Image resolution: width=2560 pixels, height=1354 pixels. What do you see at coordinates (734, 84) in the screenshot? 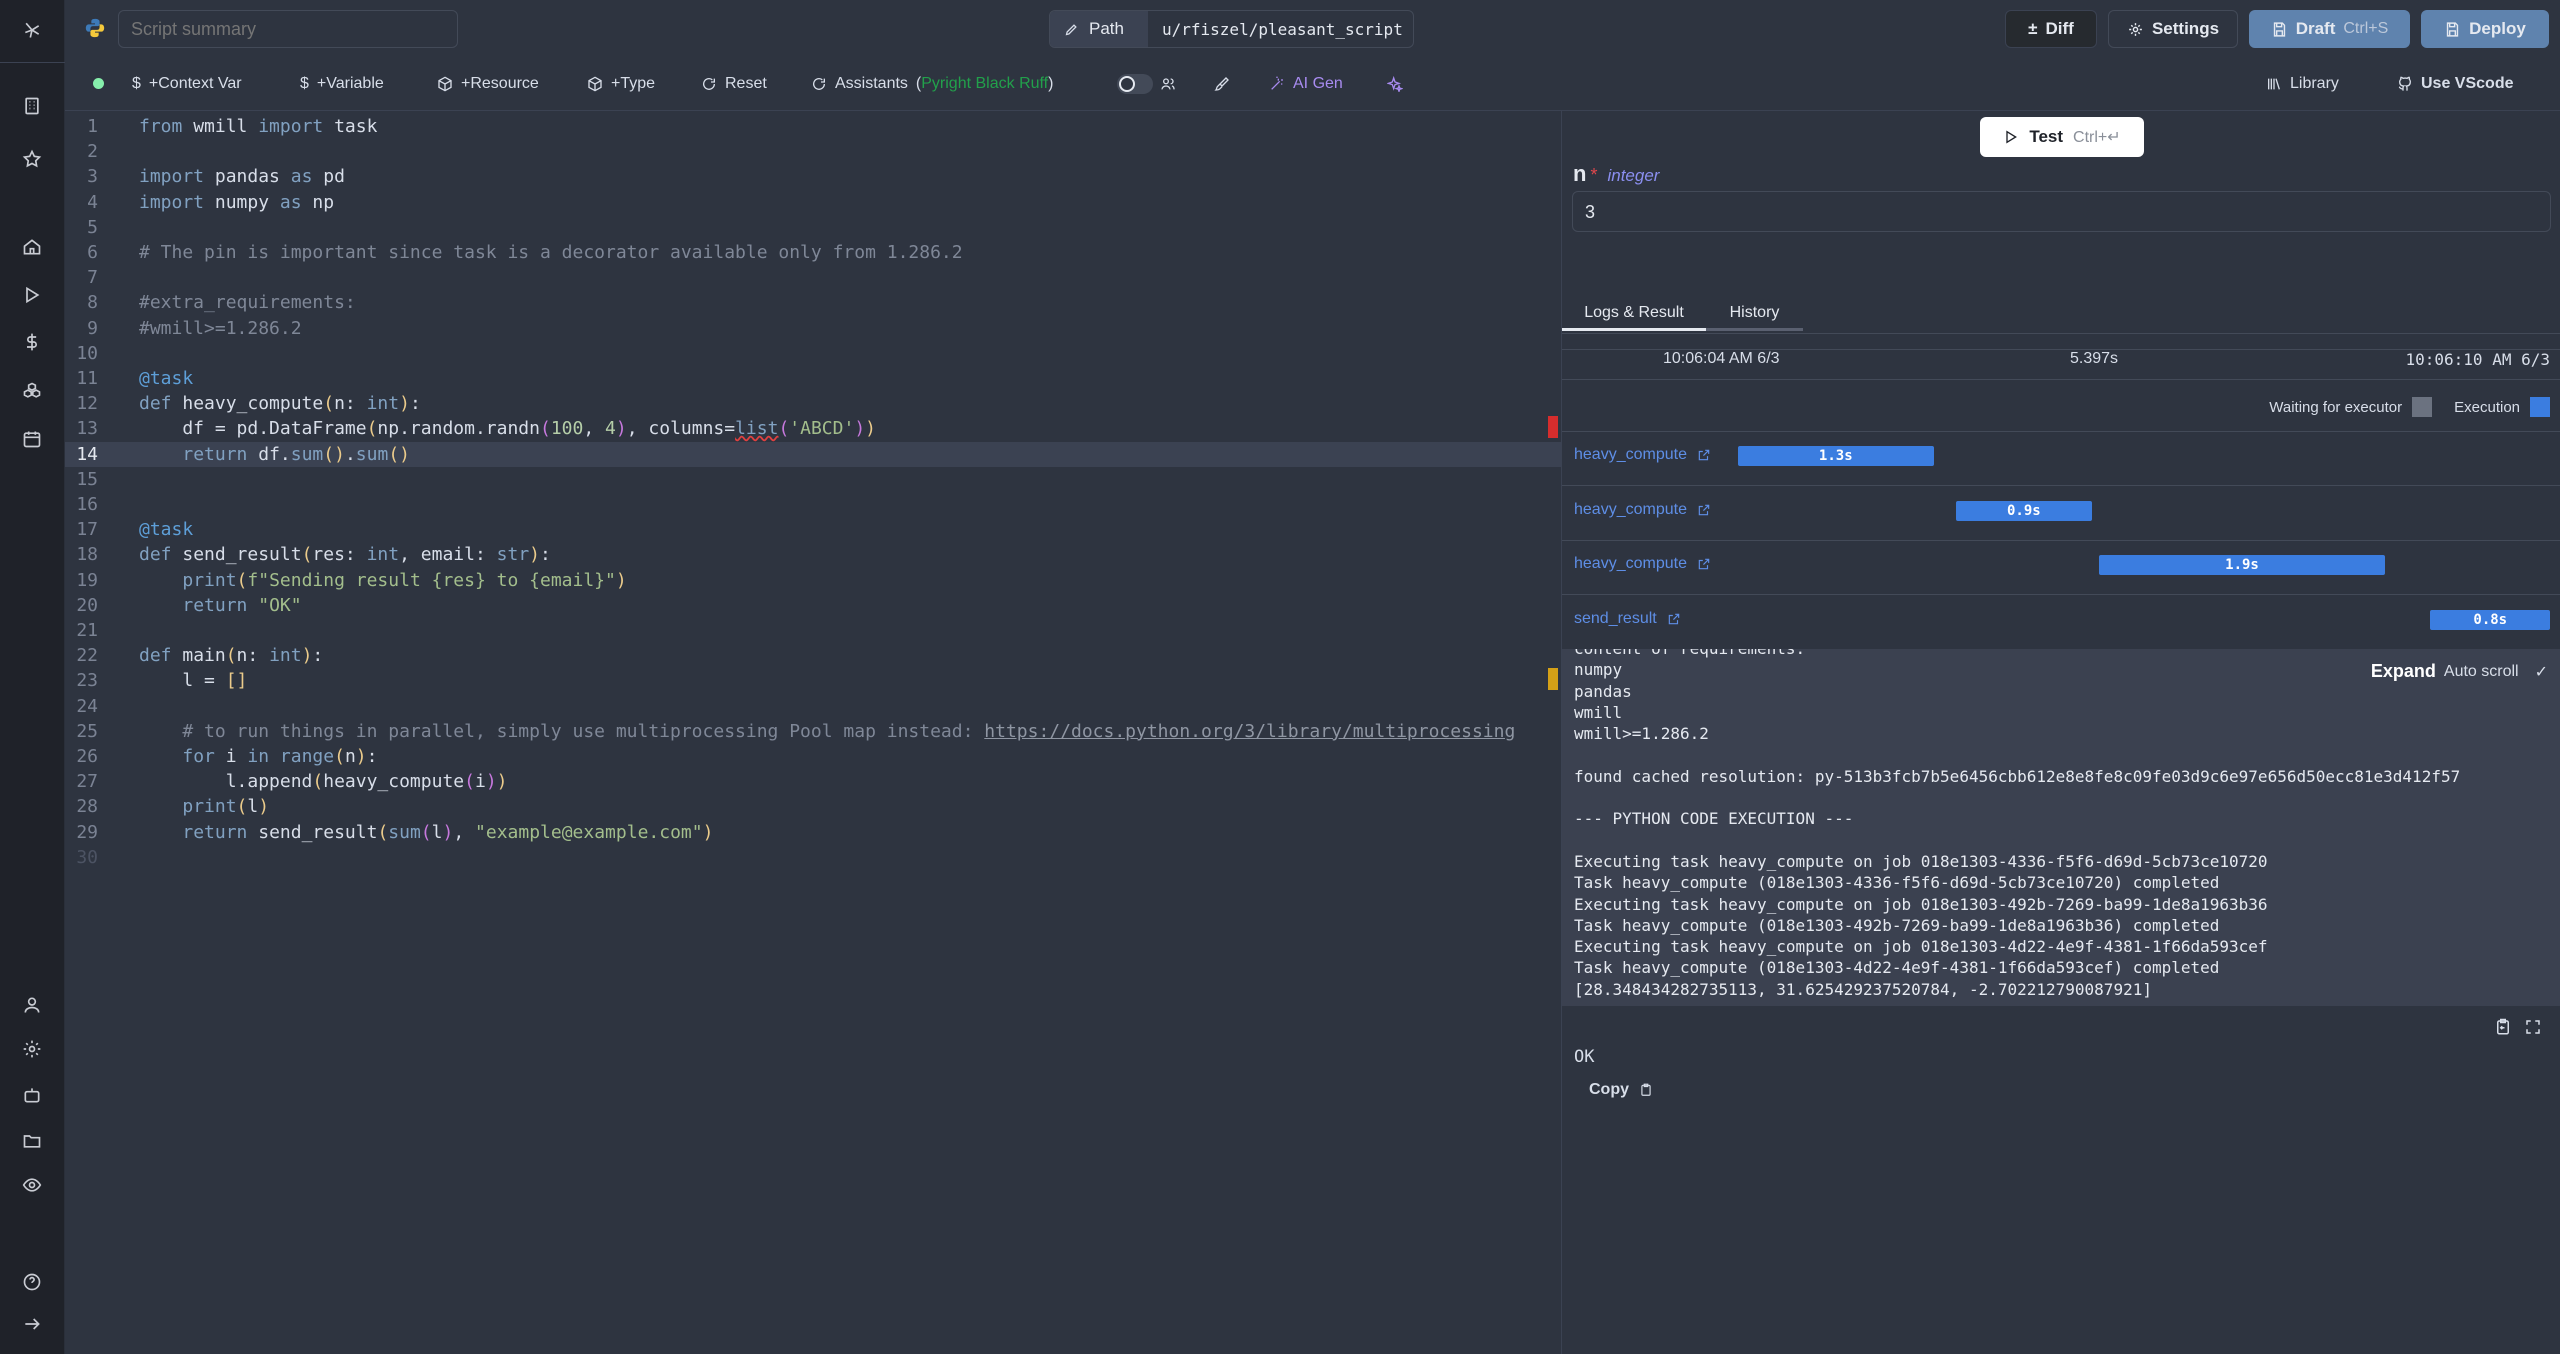
I see `reset-button: Reset` at bounding box center [734, 84].